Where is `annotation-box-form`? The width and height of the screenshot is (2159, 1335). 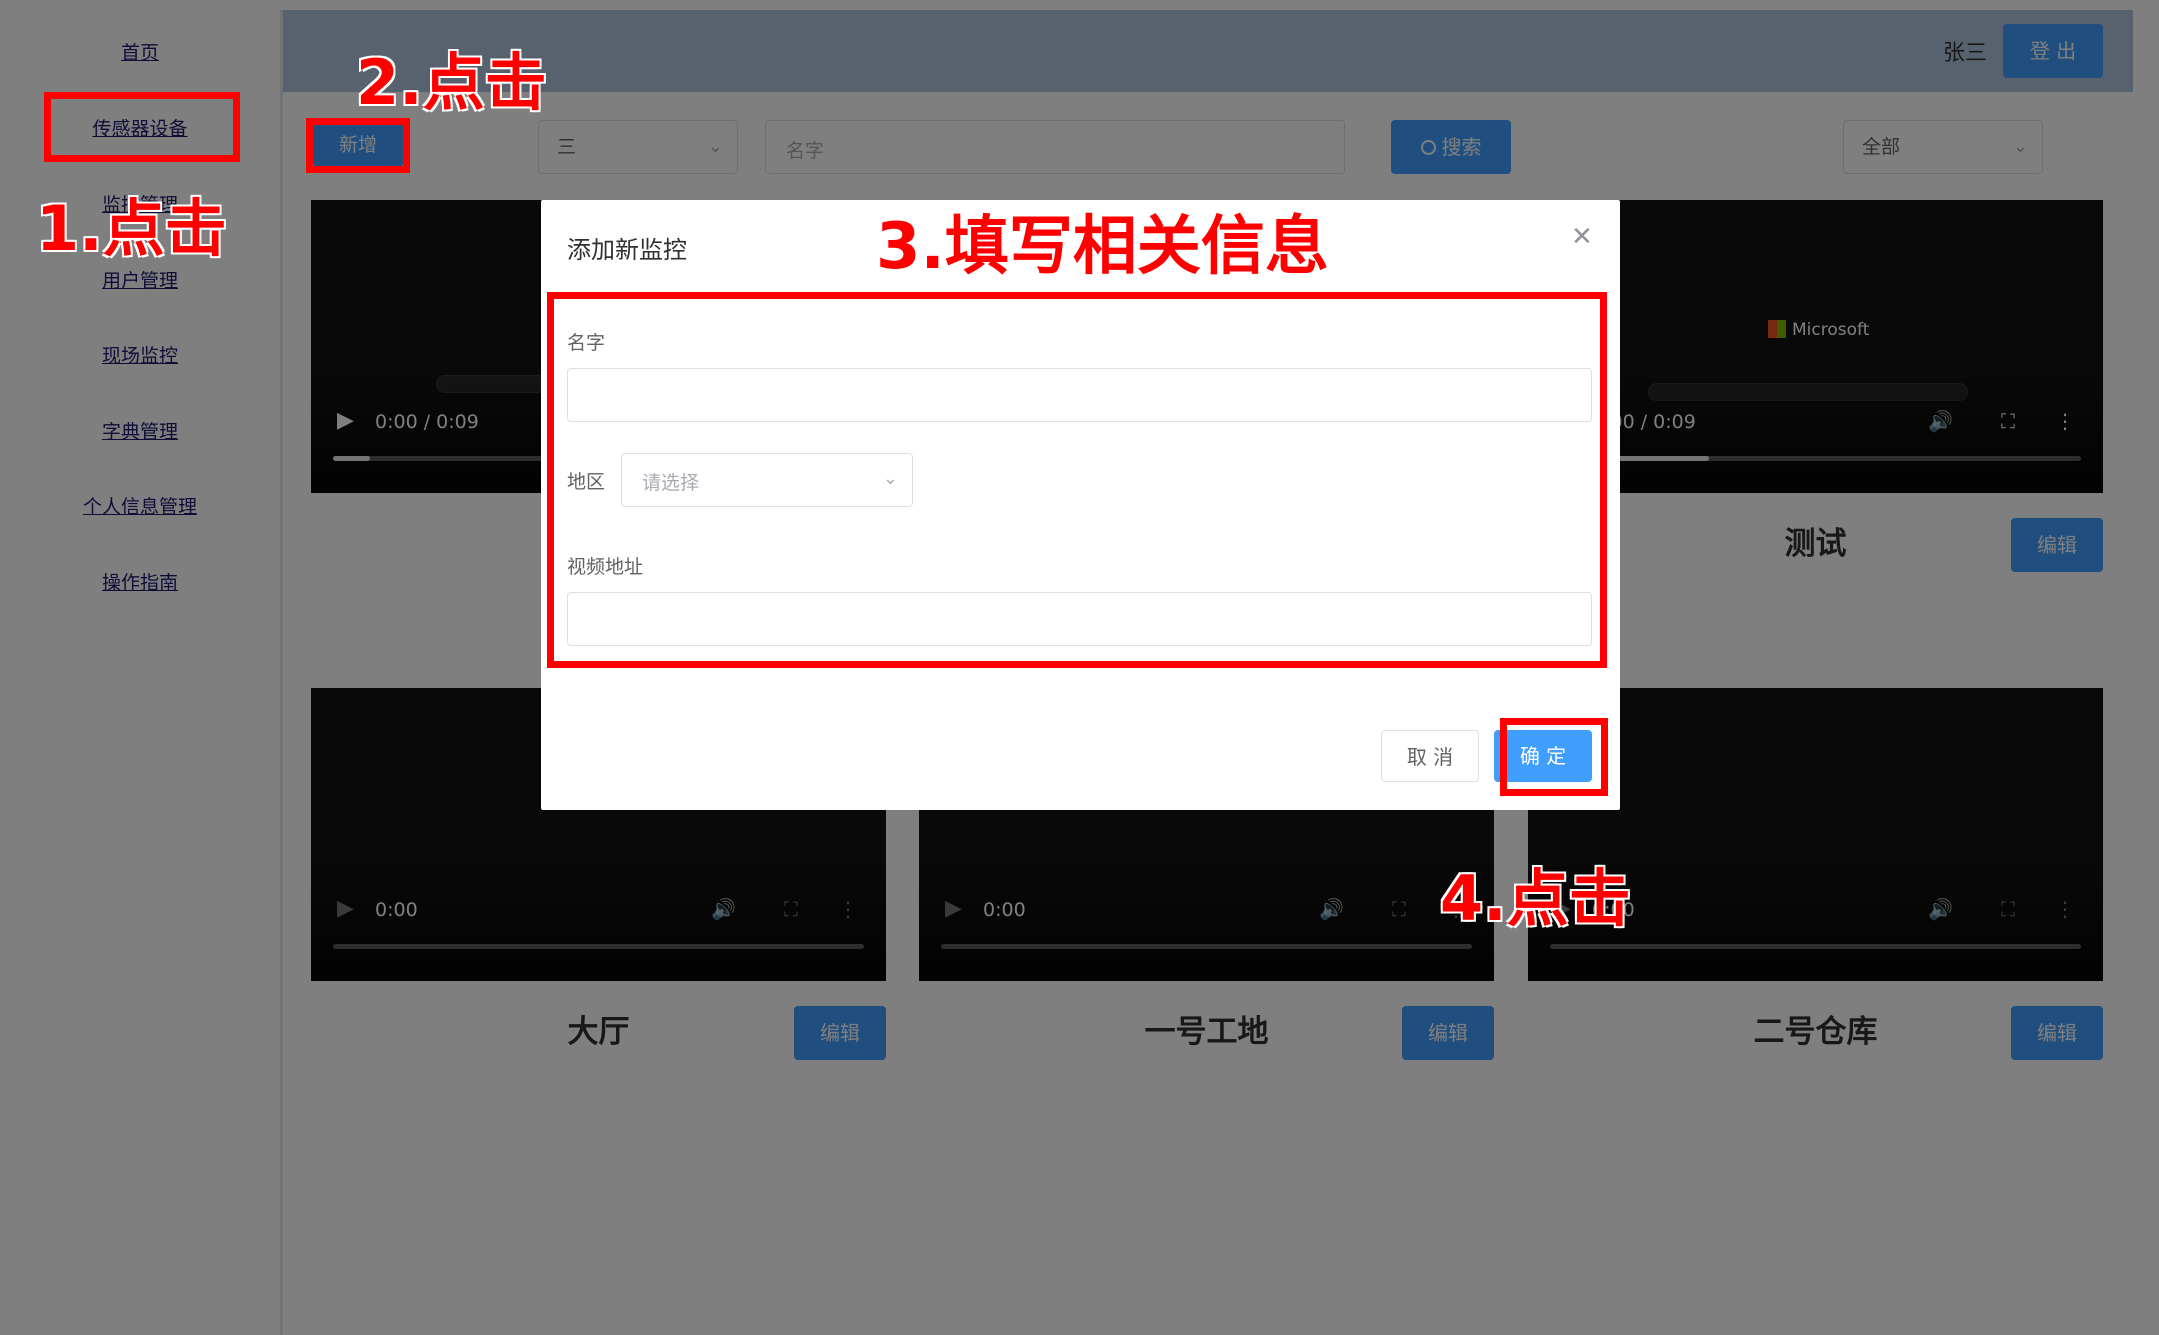 annotation-box-form is located at coordinates (1077, 480).